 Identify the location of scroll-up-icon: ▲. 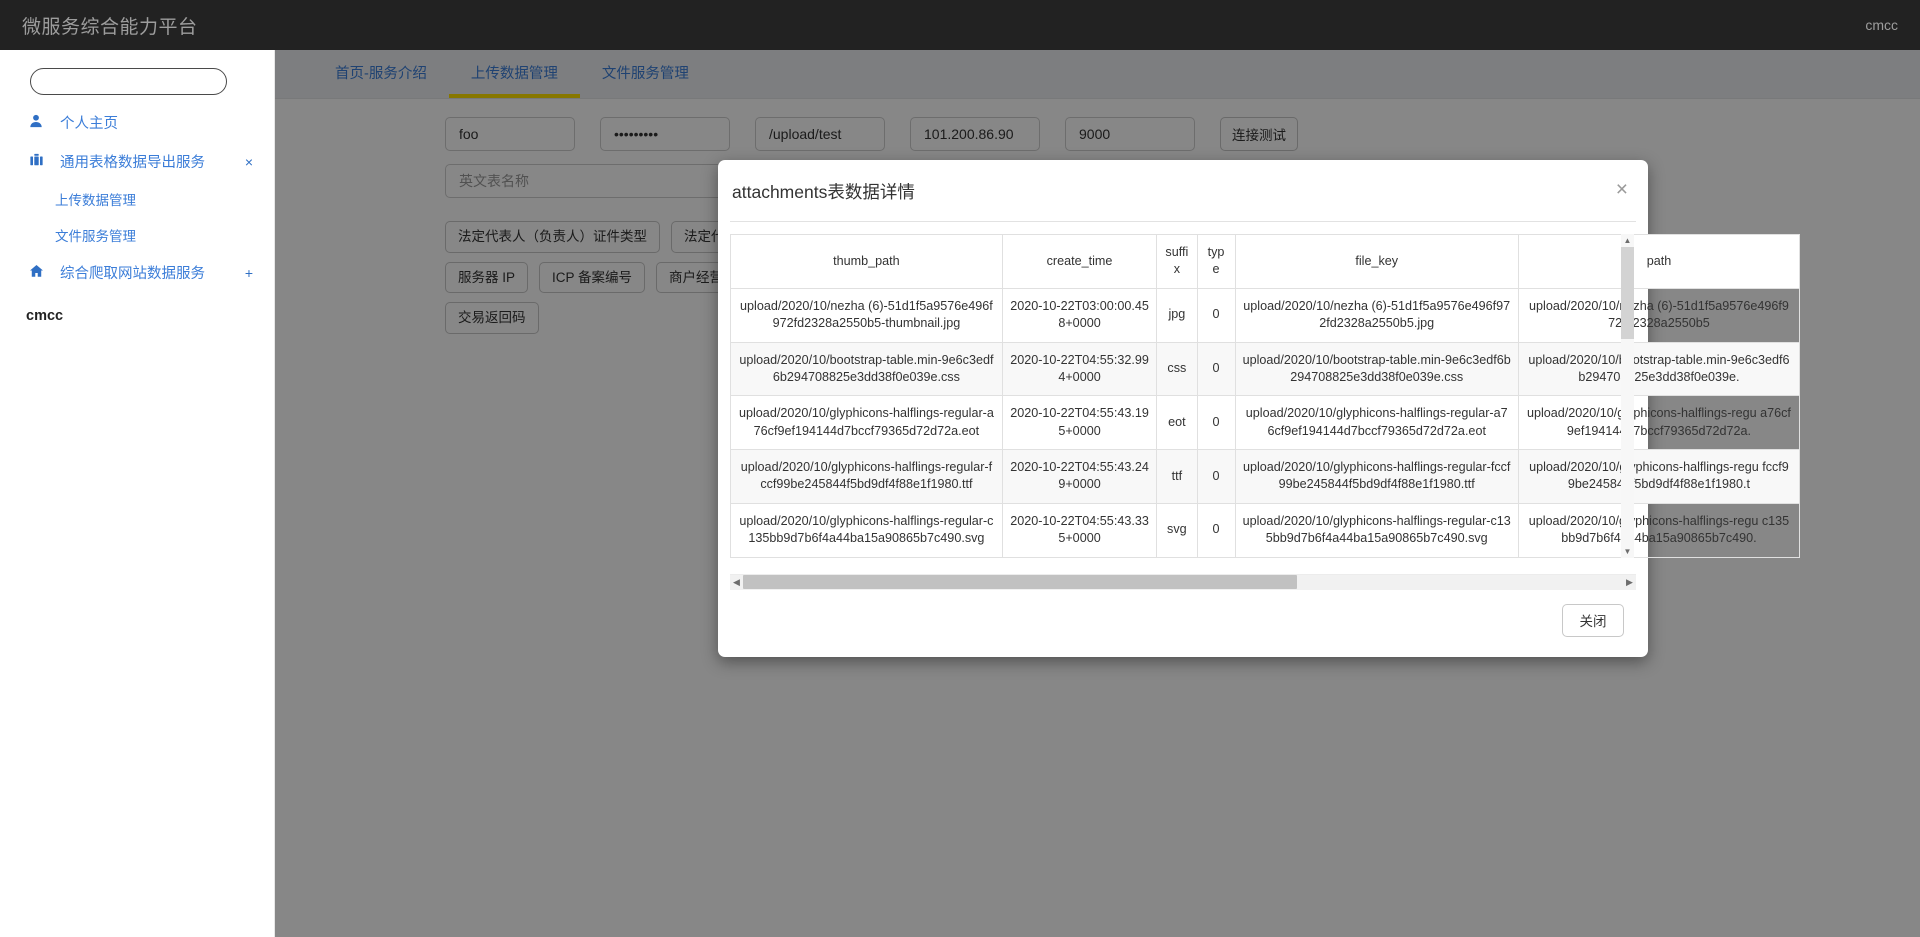
(1627, 240).